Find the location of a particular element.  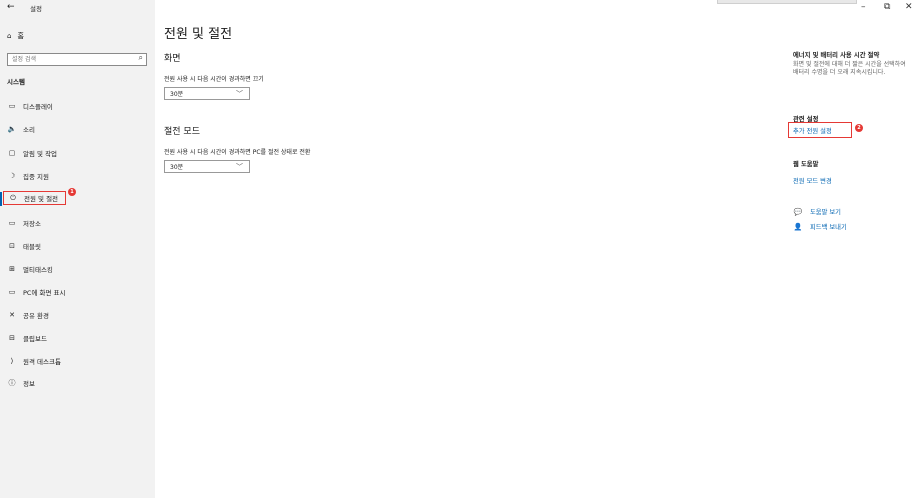

sleep-timeout-label: 전원 사용 시 다음 시간이 경과하면 PC를 절전 상태로 전환 is located at coordinates (237, 152).